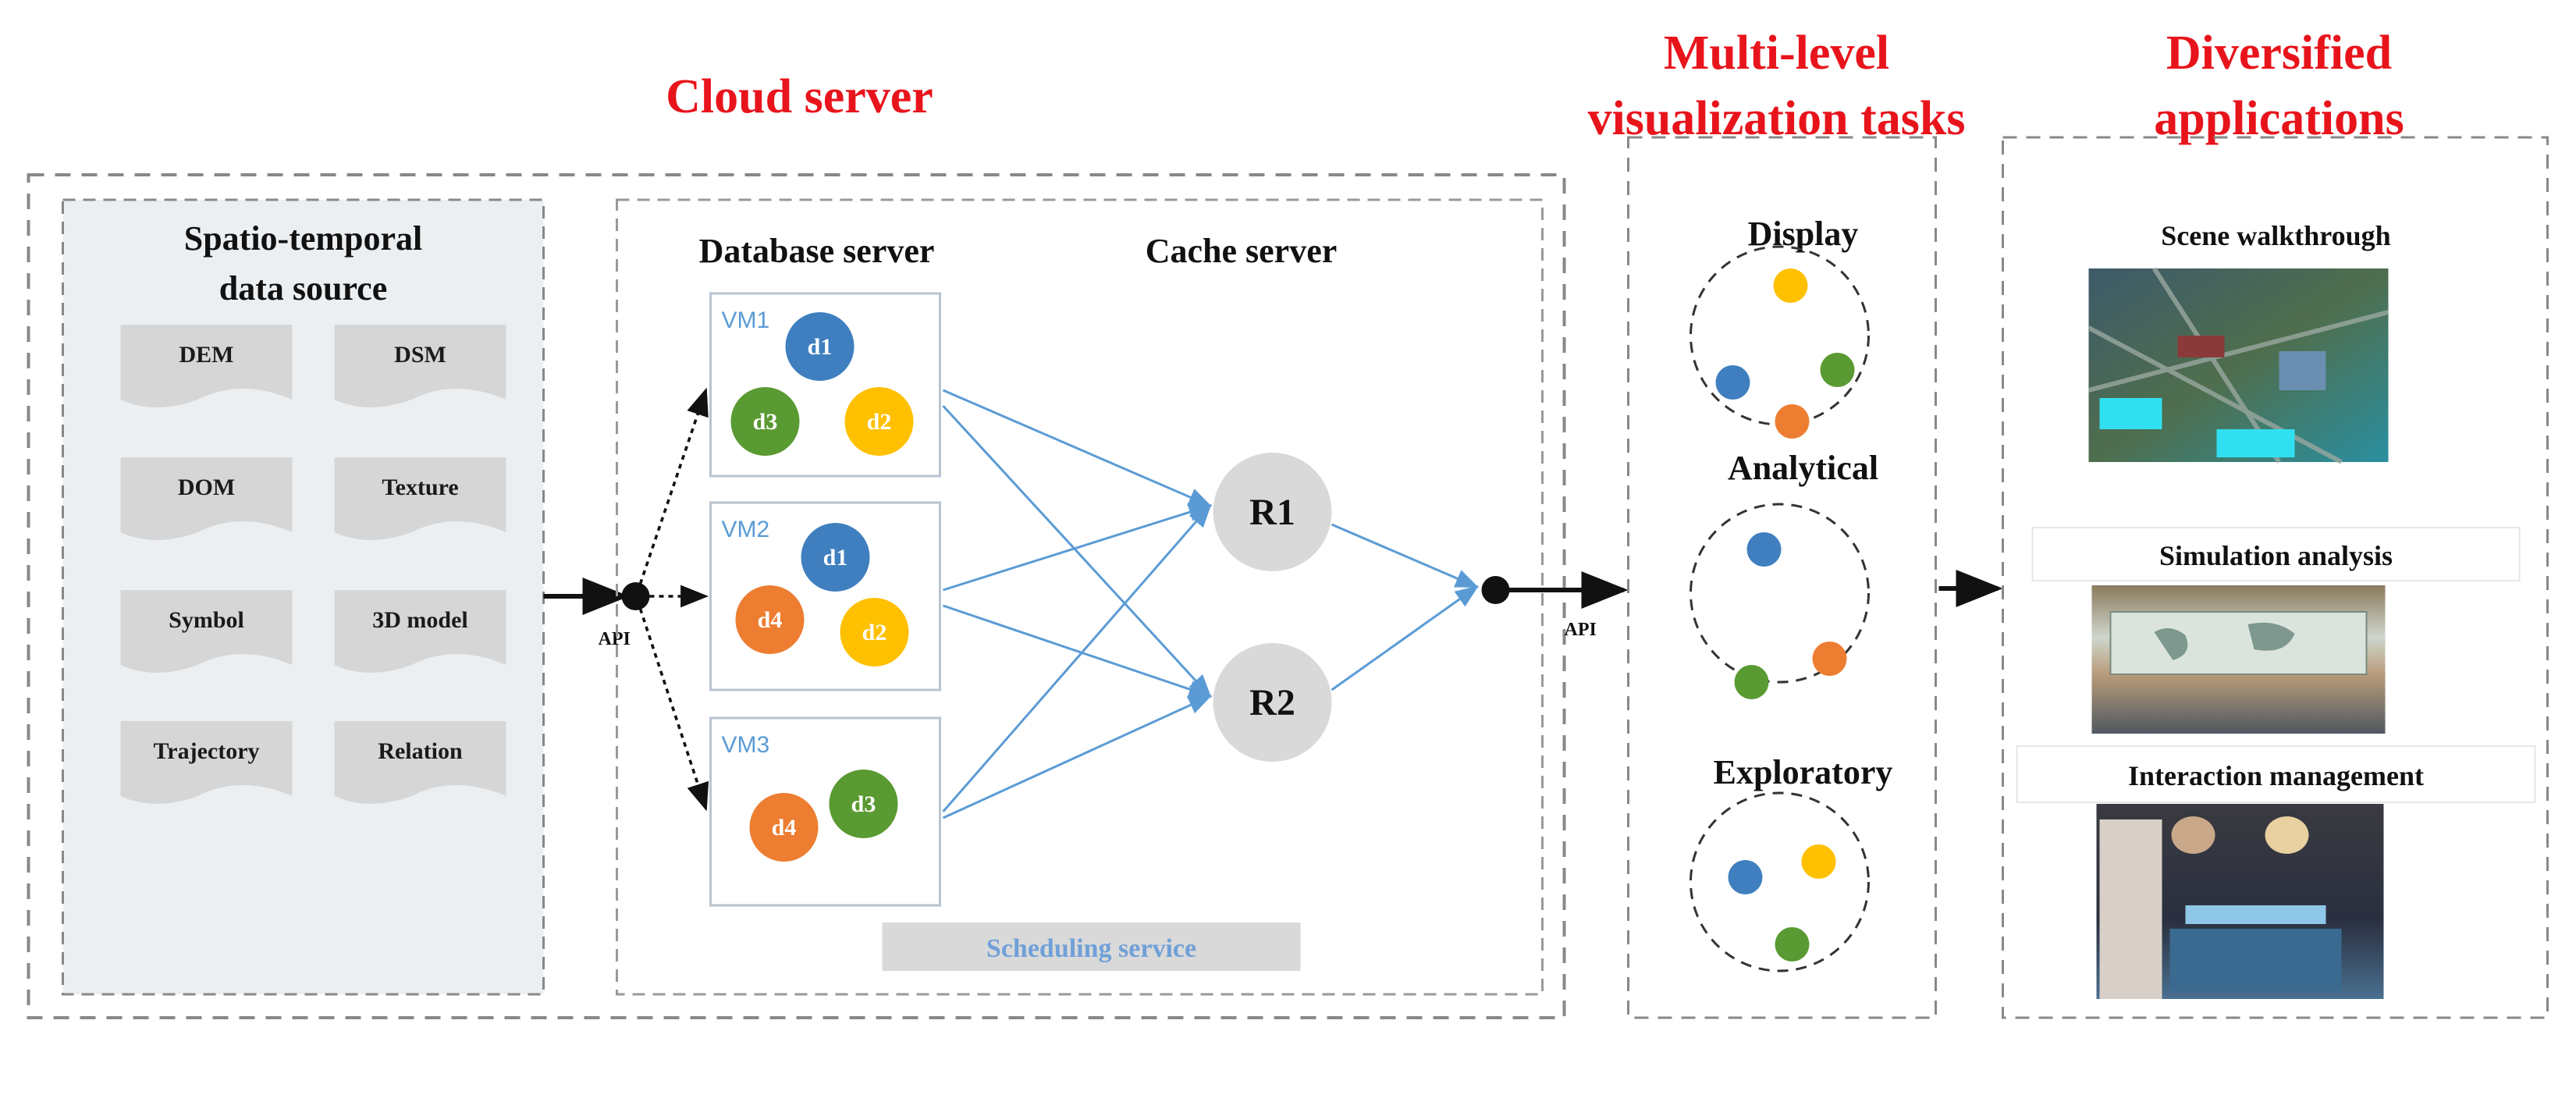  I want to click on data-source-item-label: Texture, so click(420, 487).